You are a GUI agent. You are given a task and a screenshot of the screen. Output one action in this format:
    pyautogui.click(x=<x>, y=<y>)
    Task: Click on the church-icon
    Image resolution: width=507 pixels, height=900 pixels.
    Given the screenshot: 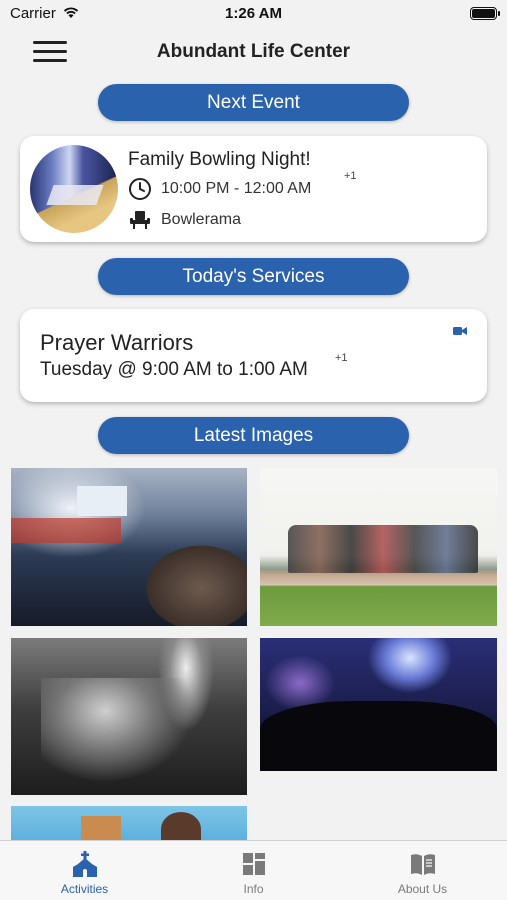 What is the action you would take?
    pyautogui.click(x=84, y=864)
    